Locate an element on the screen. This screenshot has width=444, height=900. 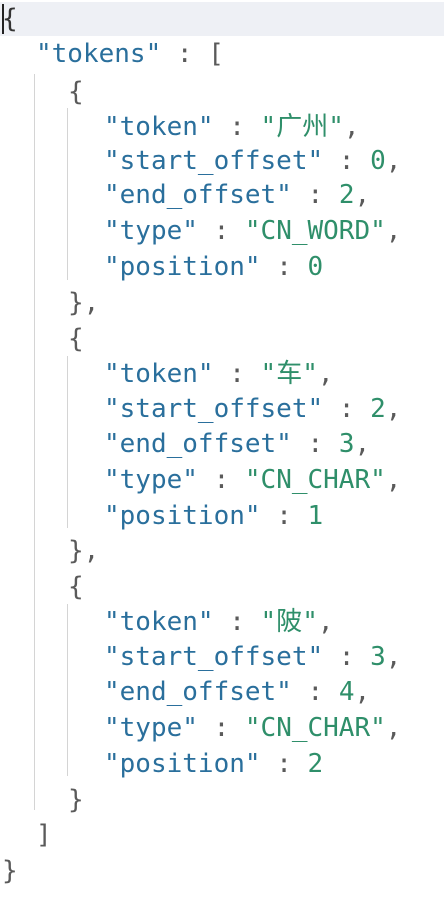
position-line: "position" : 0 is located at coordinates (214, 267).